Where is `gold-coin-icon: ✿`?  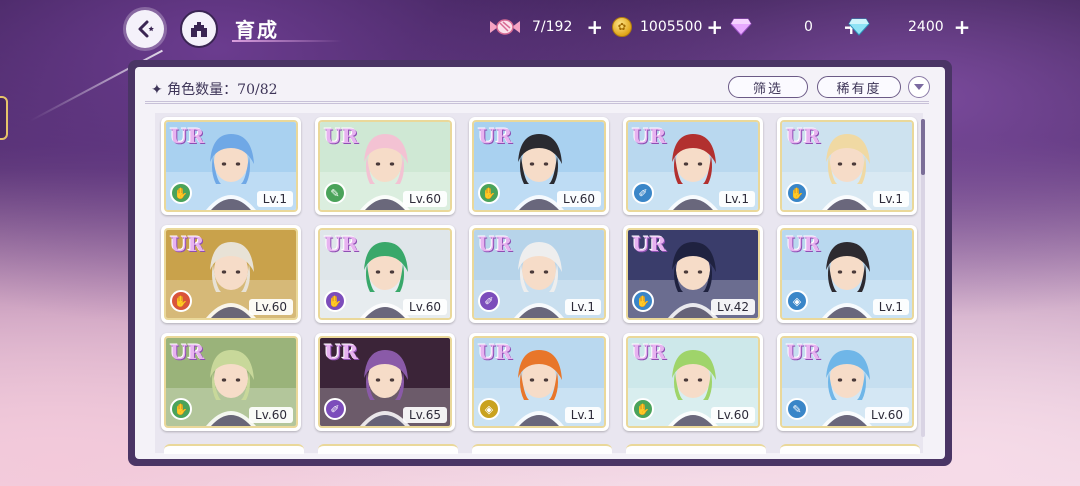
gold-coin-icon: ✿ is located at coordinates (622, 27).